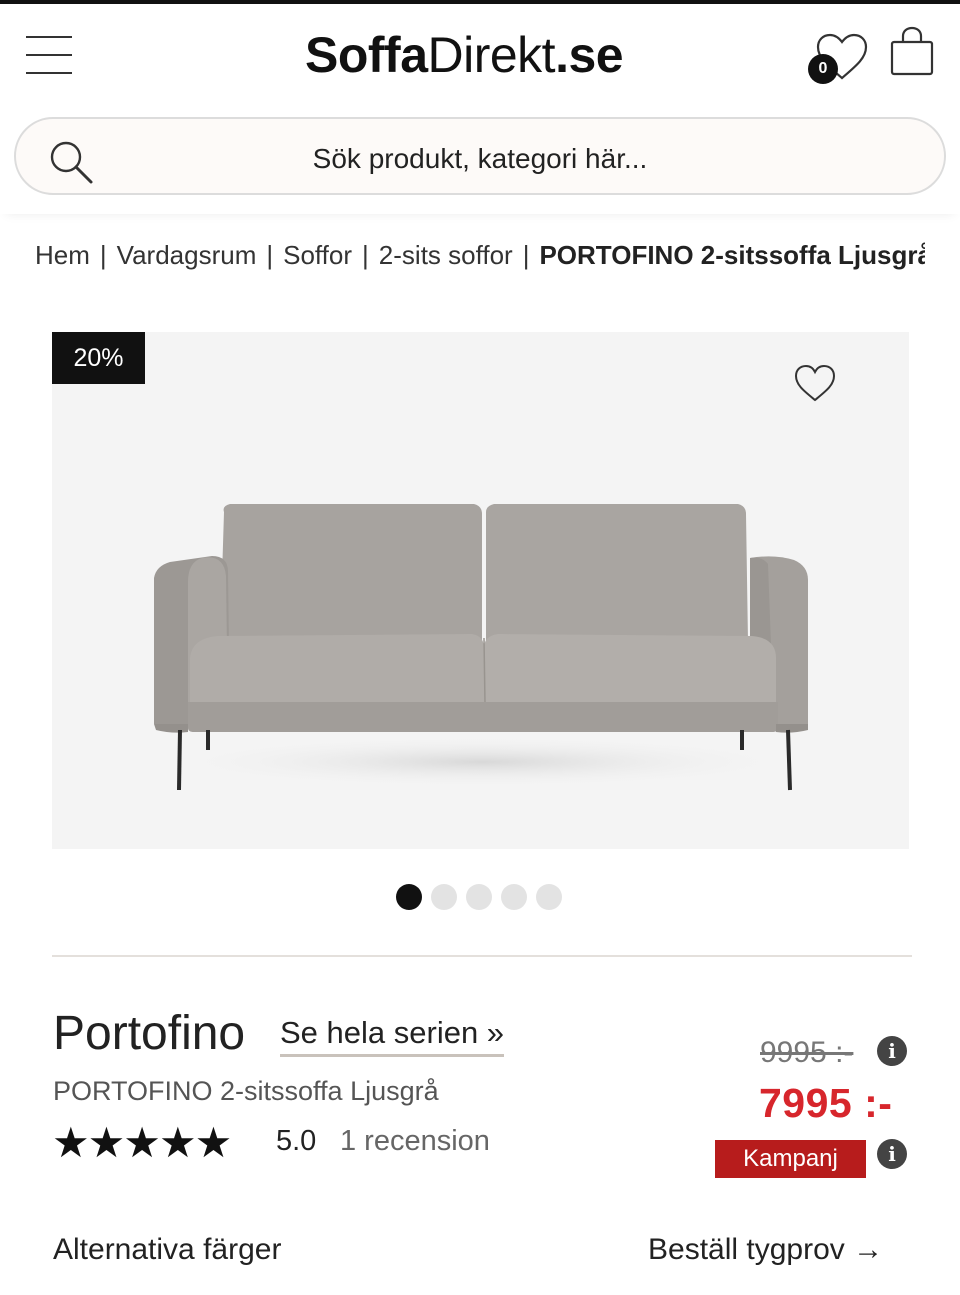 The height and width of the screenshot is (1295, 960). What do you see at coordinates (246, 1091) in the screenshot?
I see `product-subtitle: PORTOFINO 2-sitssoffa Ljusgrå` at bounding box center [246, 1091].